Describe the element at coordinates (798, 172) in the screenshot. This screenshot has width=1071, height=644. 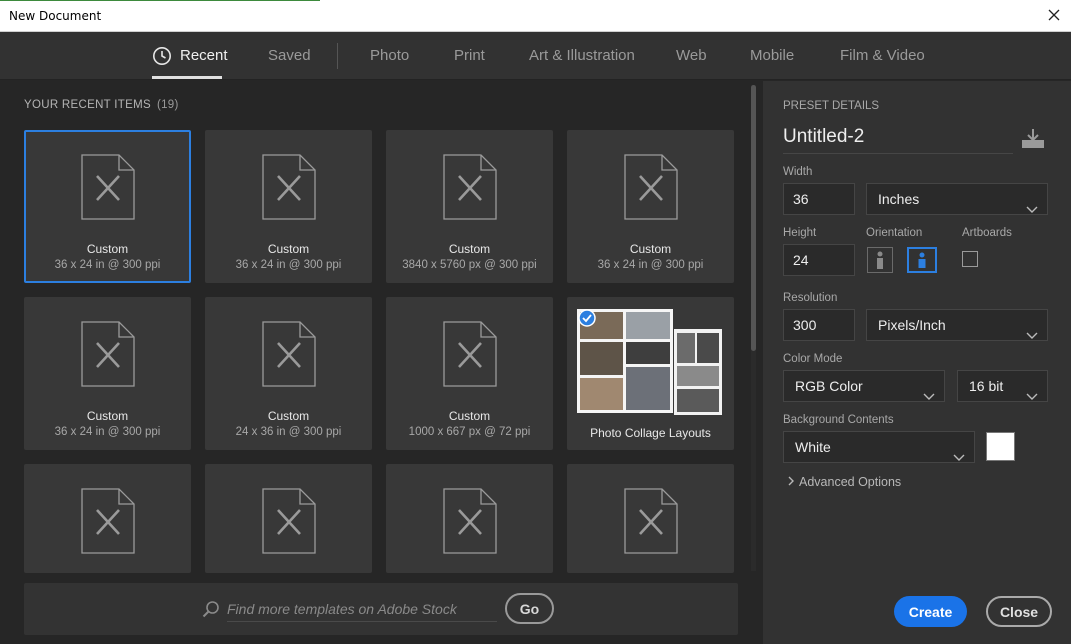
I see `width-label: Width` at that location.